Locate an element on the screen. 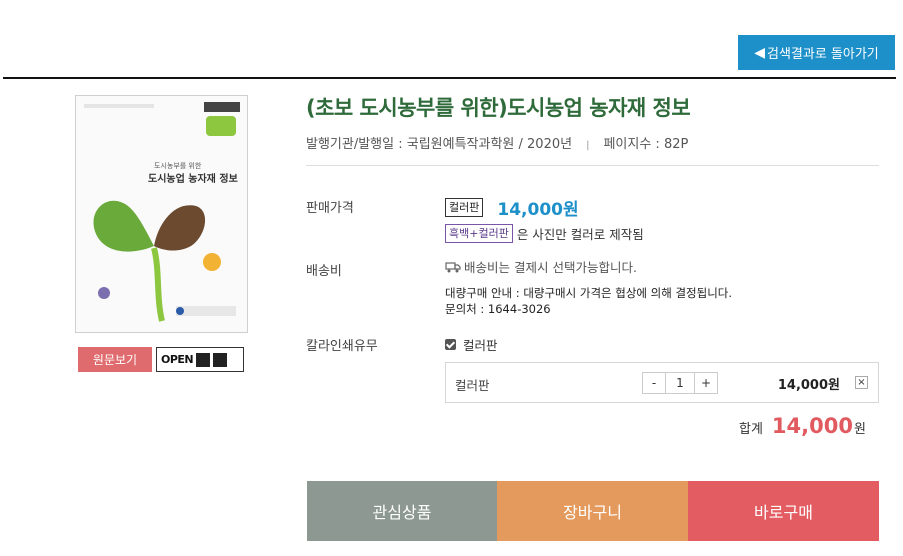  open-license-badge: OPEN is located at coordinates (200, 359).